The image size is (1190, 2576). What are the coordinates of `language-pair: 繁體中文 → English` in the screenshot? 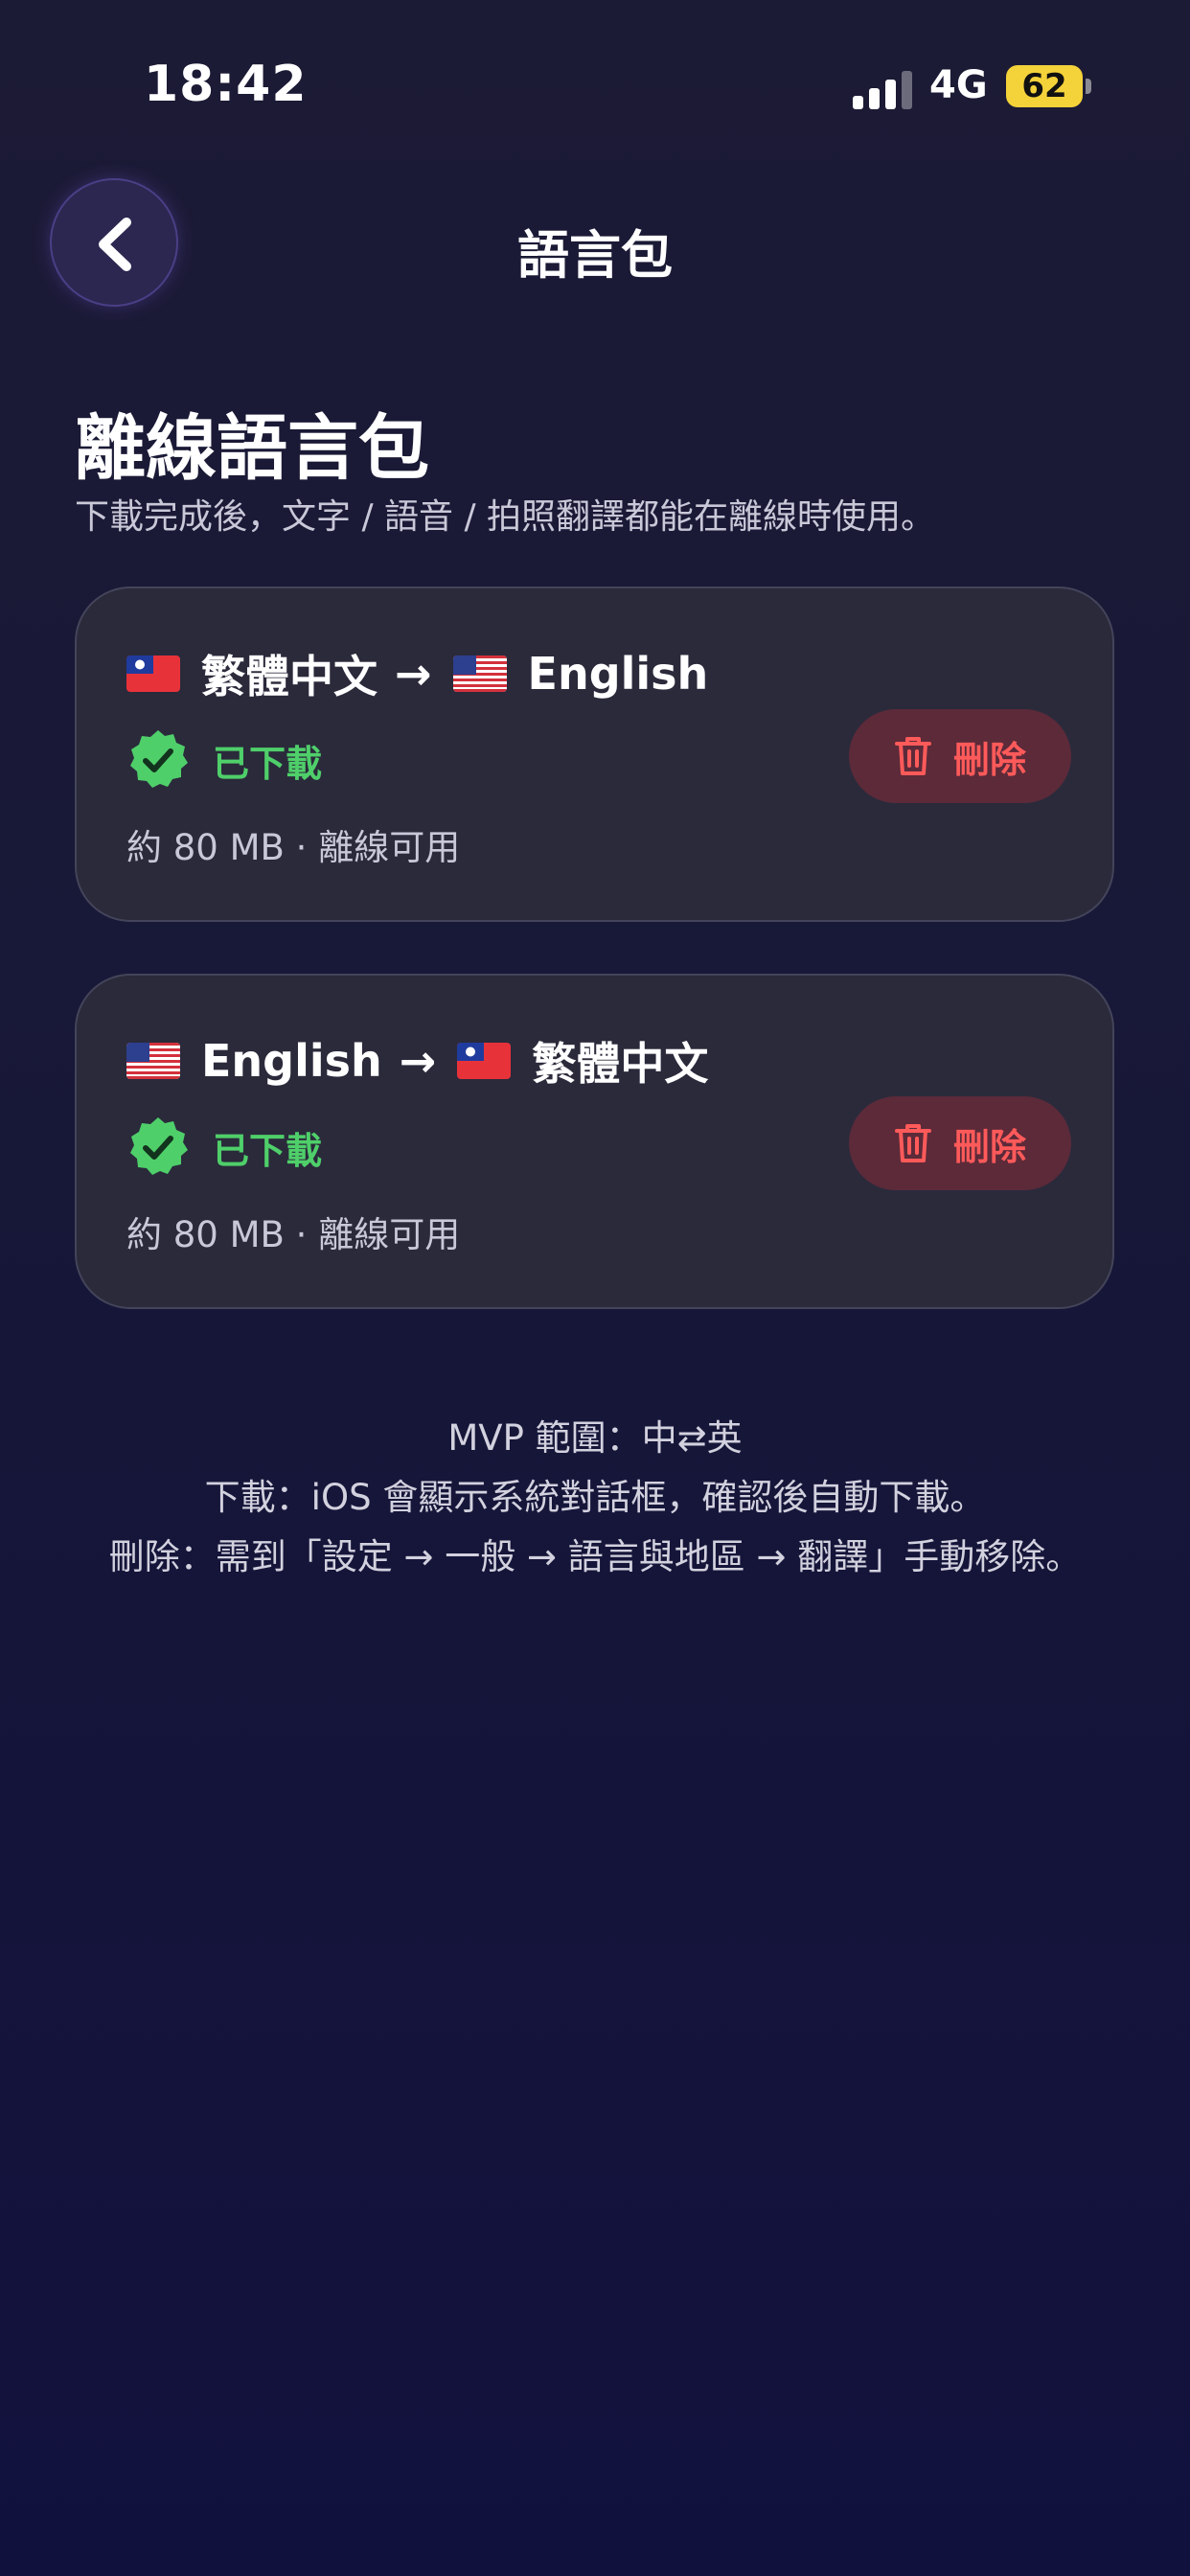 It's located at (417, 673).